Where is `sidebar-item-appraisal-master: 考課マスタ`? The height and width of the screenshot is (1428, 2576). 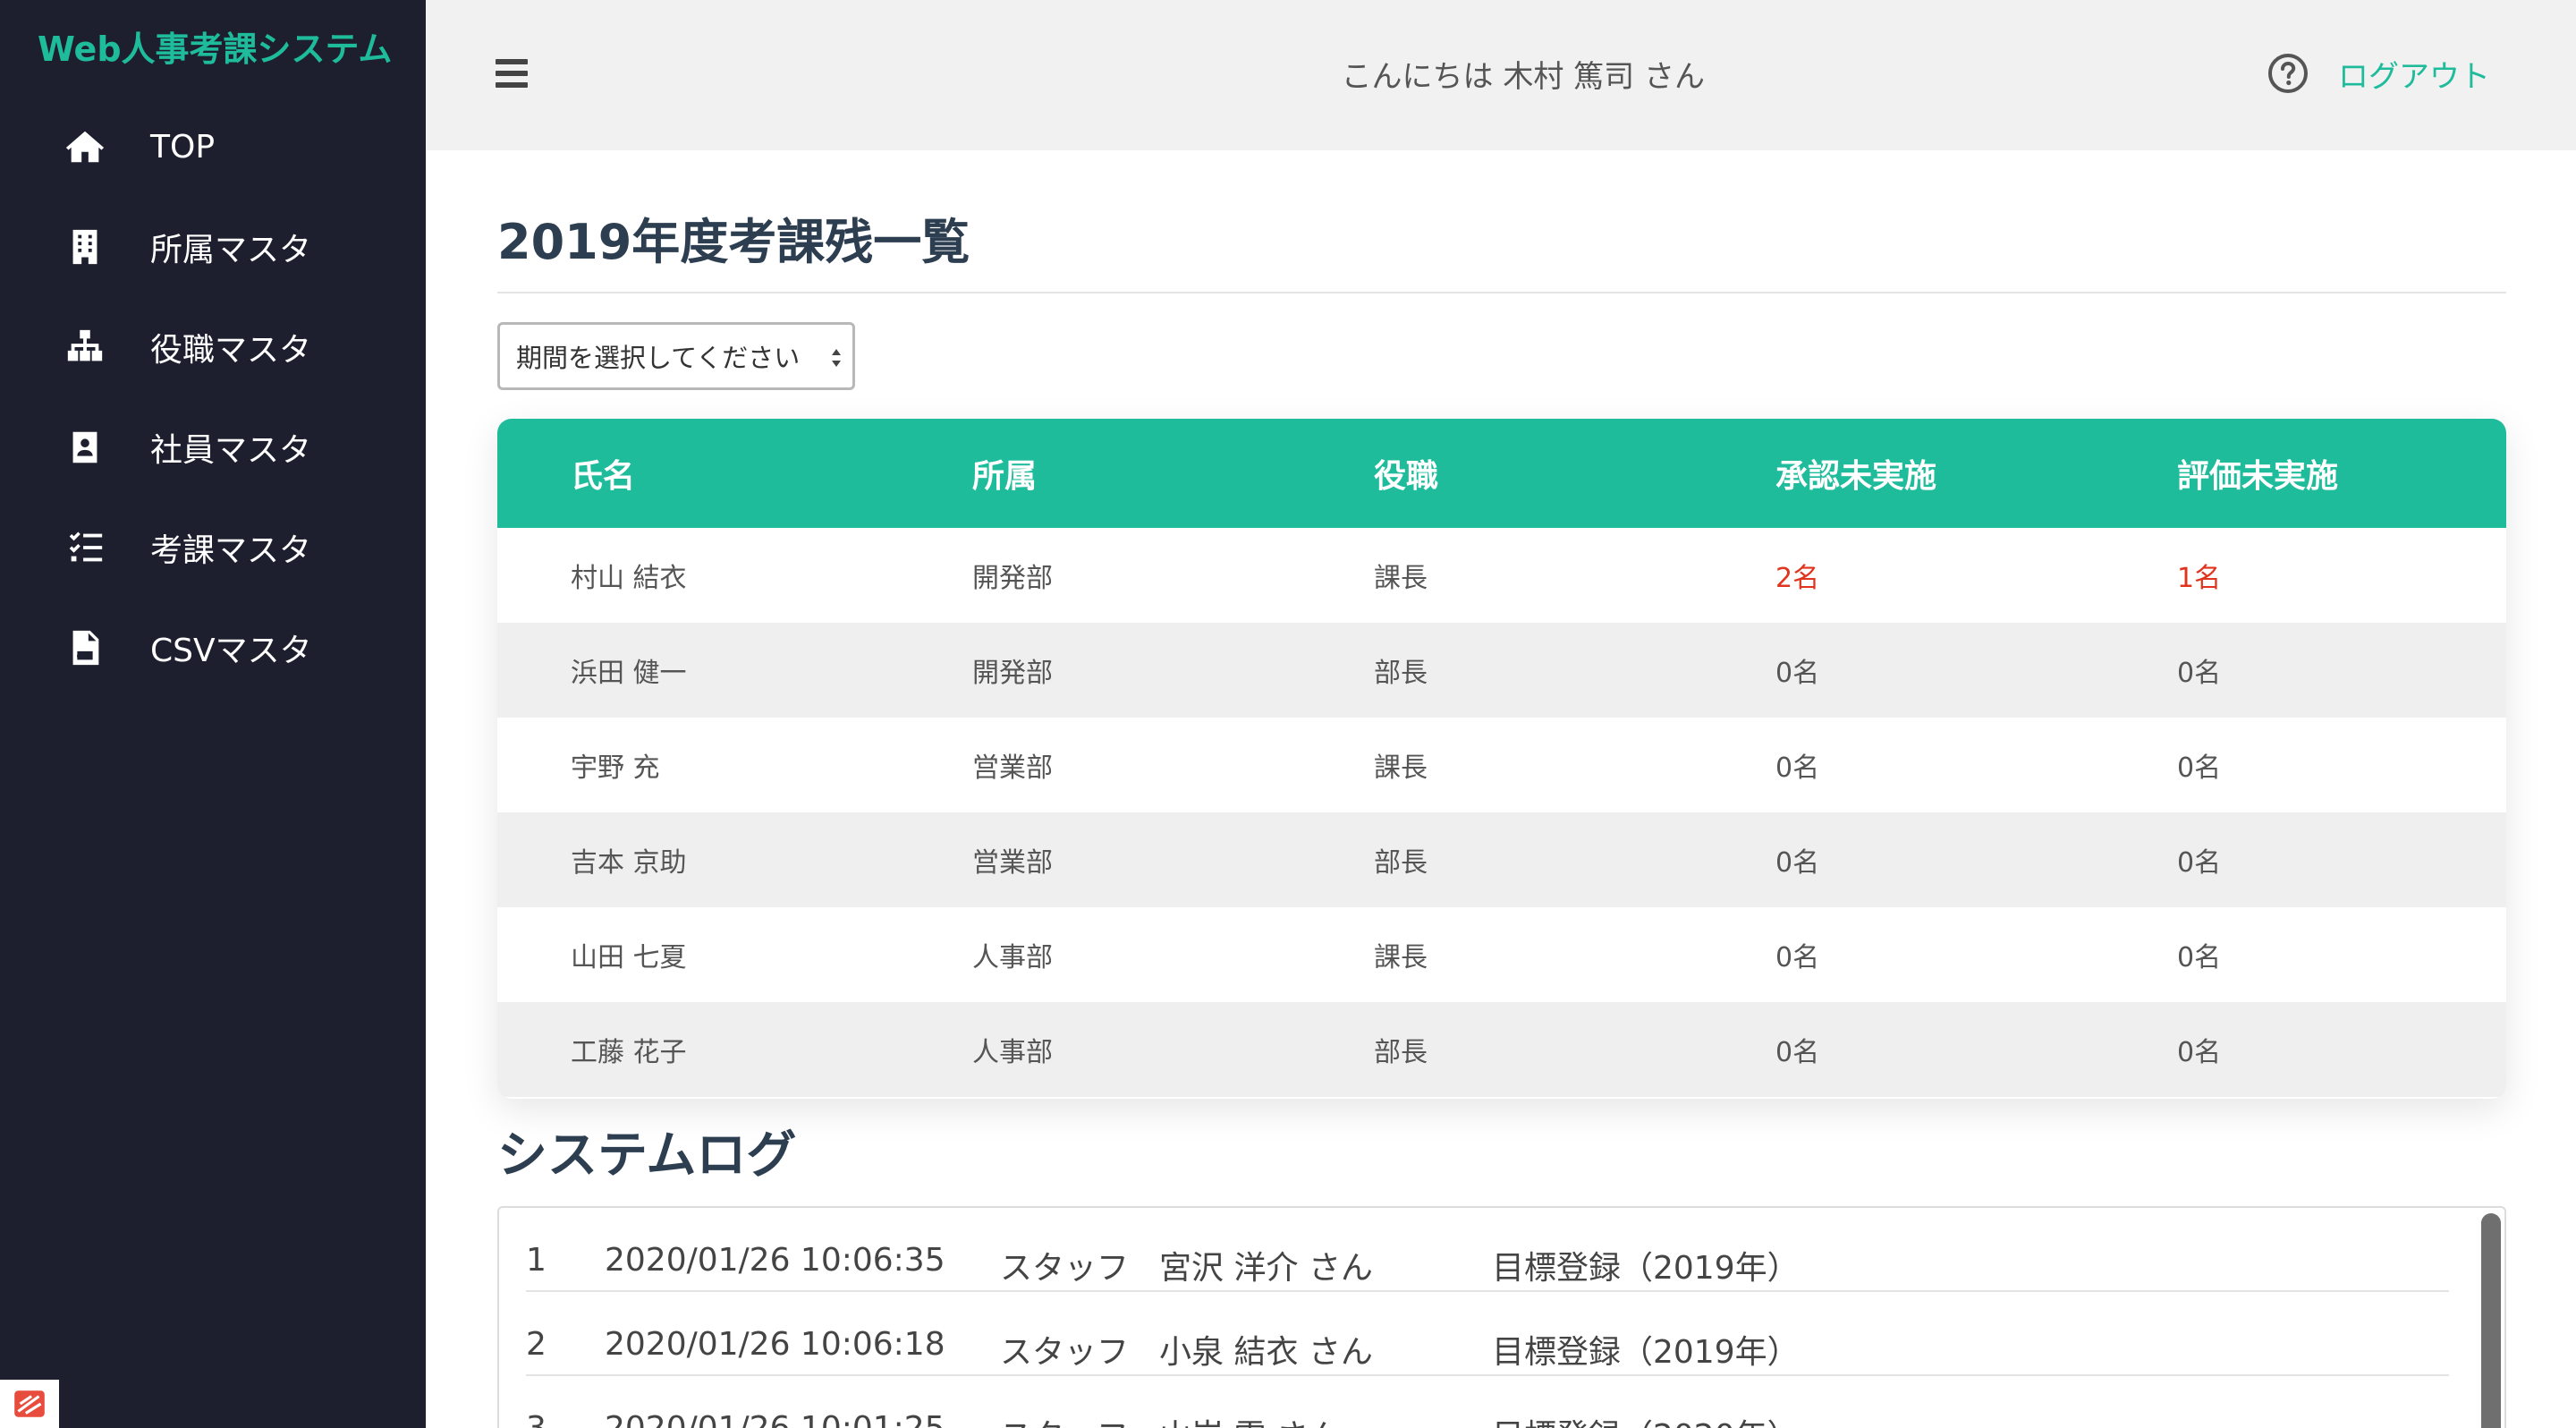 sidebar-item-appraisal-master: 考課マスタ is located at coordinates (213, 547).